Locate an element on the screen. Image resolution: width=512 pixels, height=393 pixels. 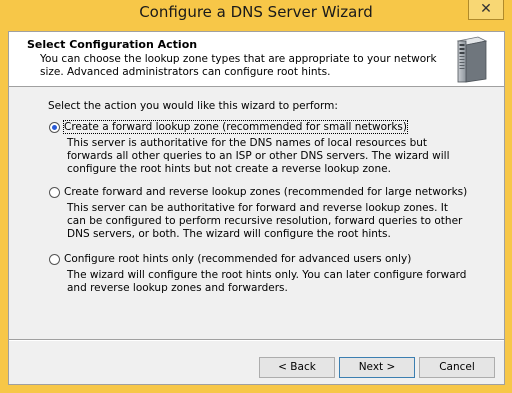
close-icon: ✕ is located at coordinates (486, 9).